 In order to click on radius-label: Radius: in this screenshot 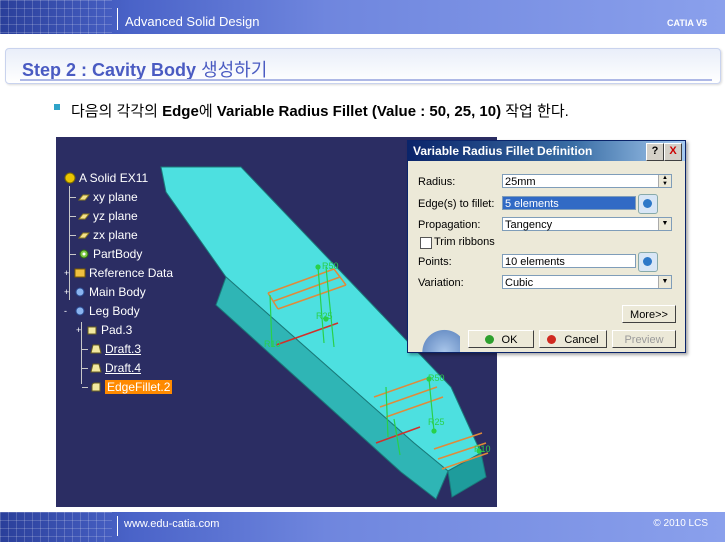, I will do `click(437, 182)`.